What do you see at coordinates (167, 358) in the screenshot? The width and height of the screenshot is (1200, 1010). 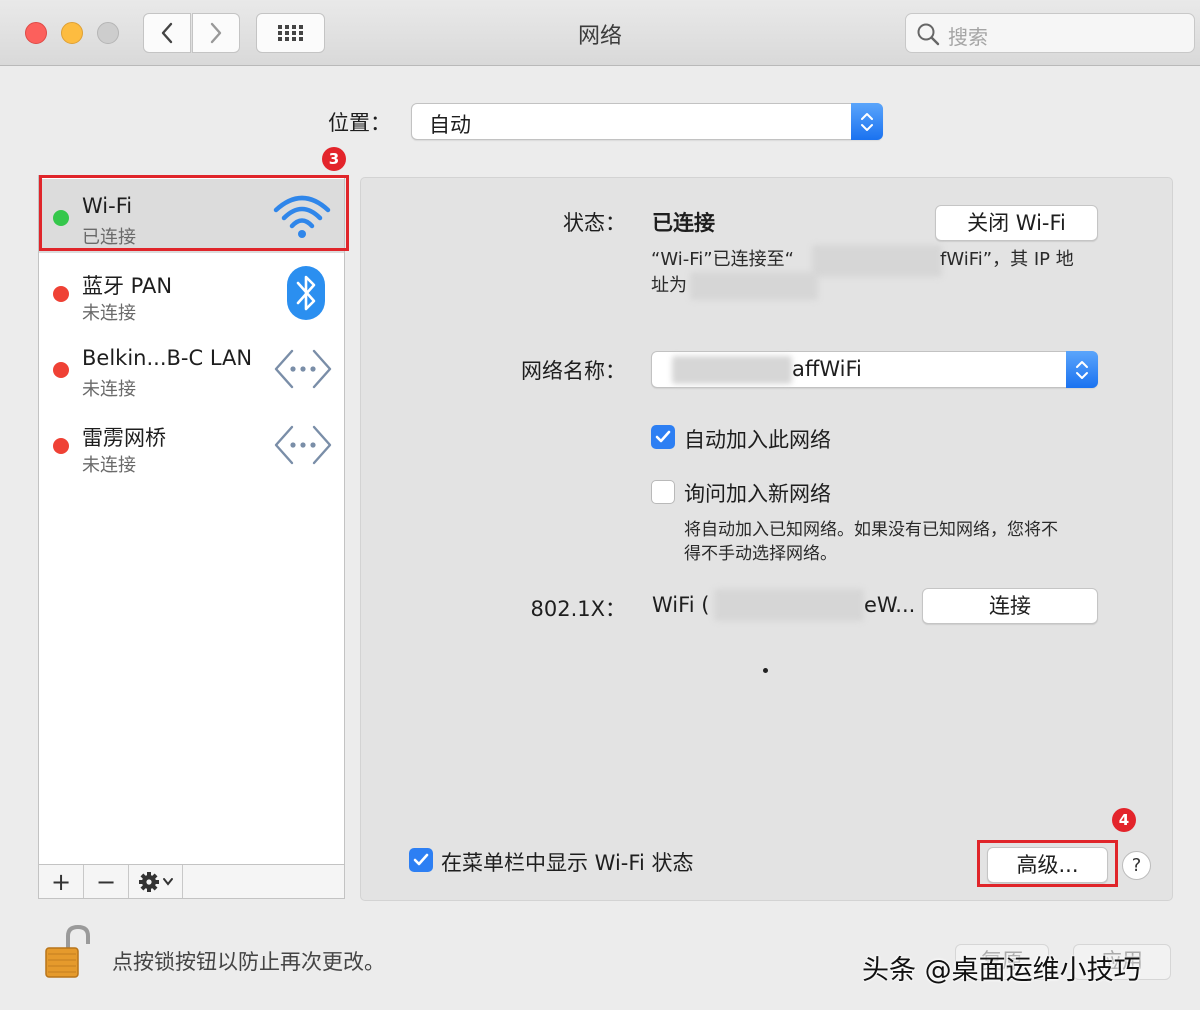 I see `service-name: Belkin...B-C LAN` at bounding box center [167, 358].